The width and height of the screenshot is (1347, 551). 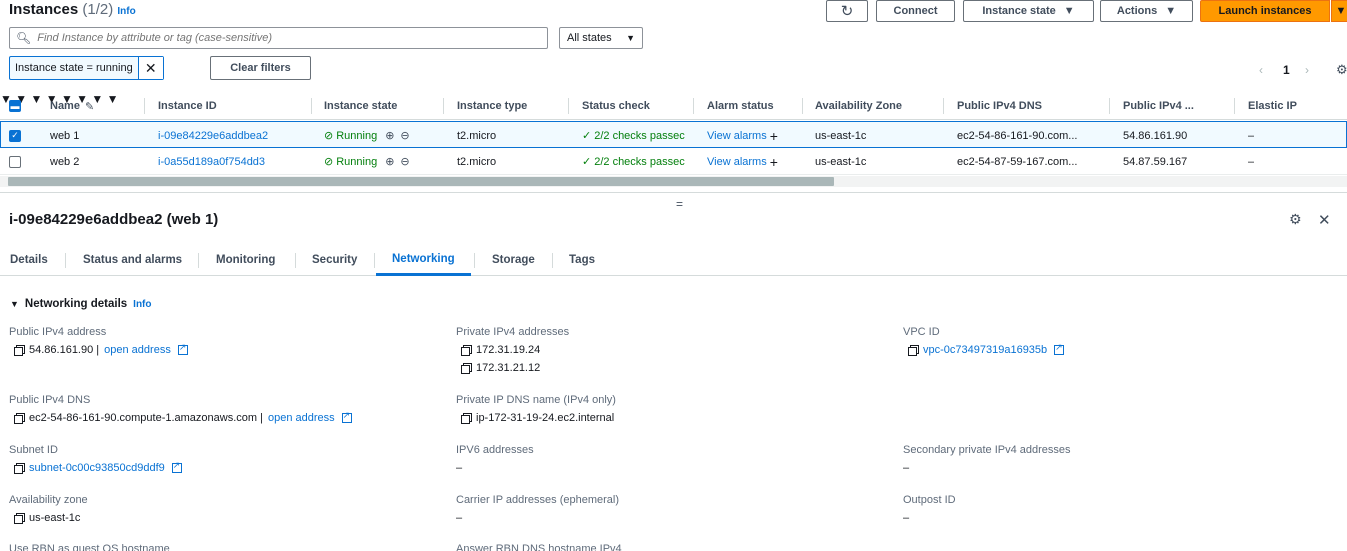 I want to click on subnet-value: subnet-0c00c93850cd9ddf9, so click(x=98, y=467).